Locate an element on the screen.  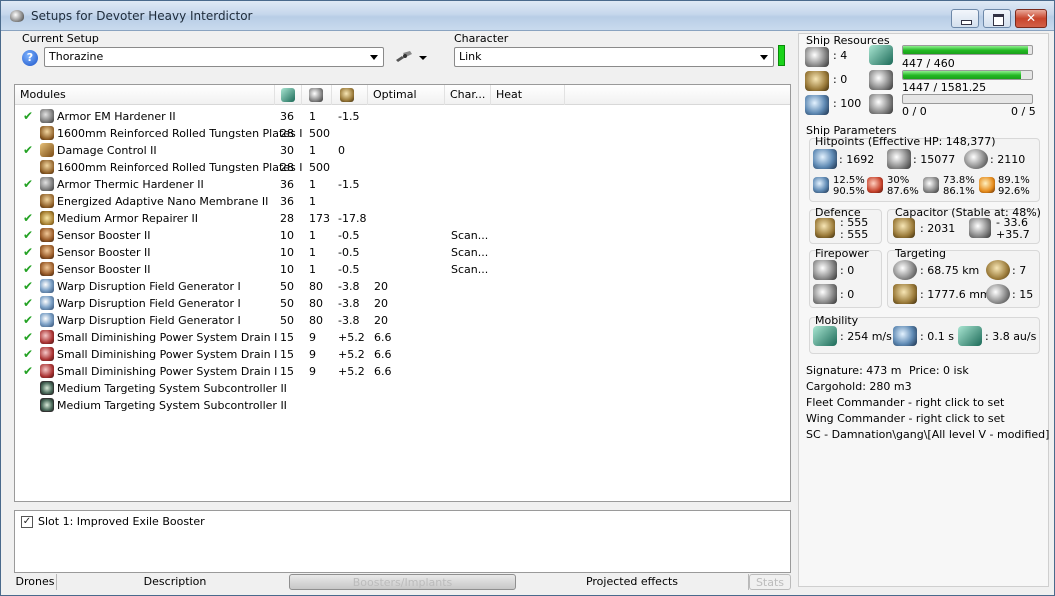
current-setup-label: Current Setup is located at coordinates (60, 38).